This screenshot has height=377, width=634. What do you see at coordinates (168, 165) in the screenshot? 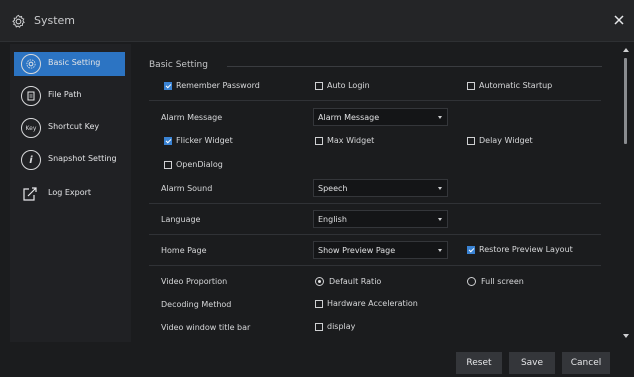
I see `open-dialog-checkbox` at bounding box center [168, 165].